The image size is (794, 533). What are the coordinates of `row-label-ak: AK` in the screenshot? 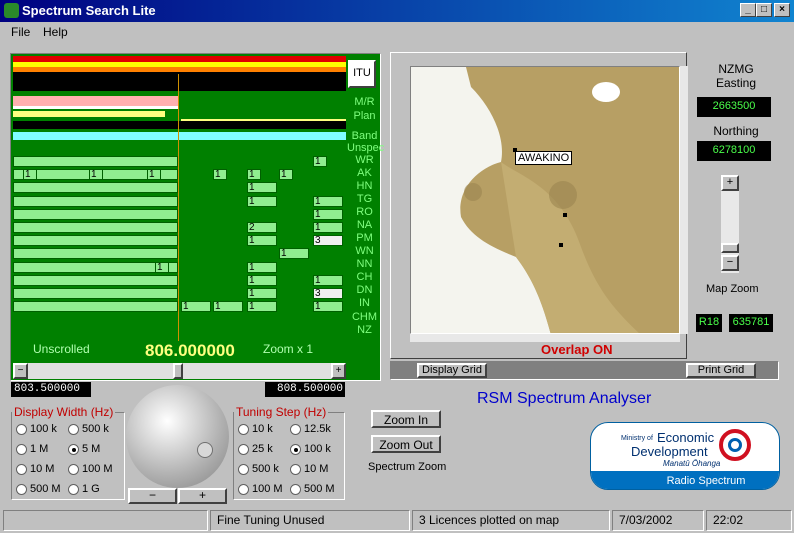 It's located at (364, 173).